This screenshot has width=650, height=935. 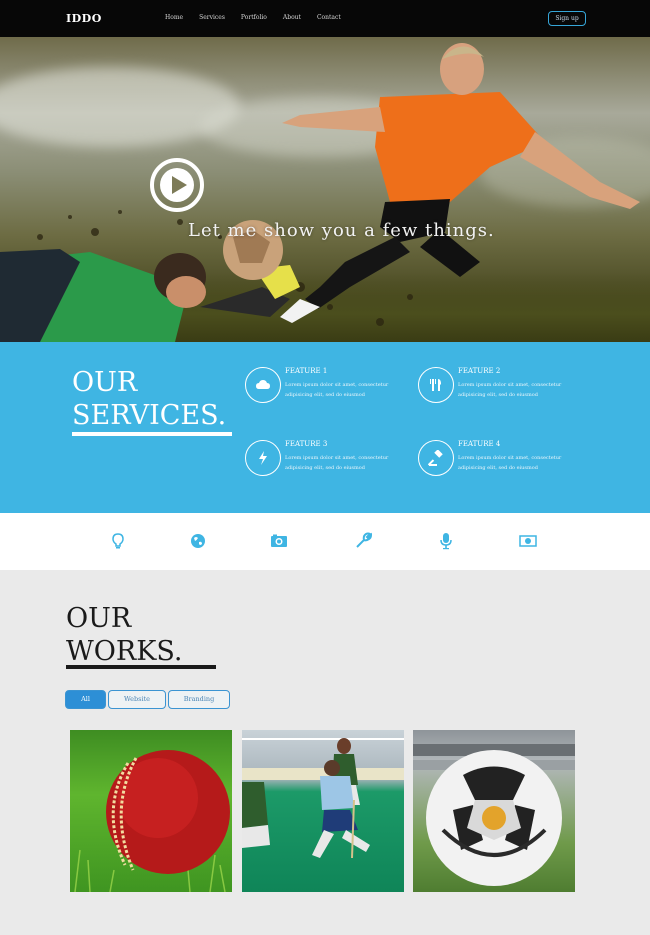 I want to click on filter-branding-button: Branding, so click(x=199, y=699).